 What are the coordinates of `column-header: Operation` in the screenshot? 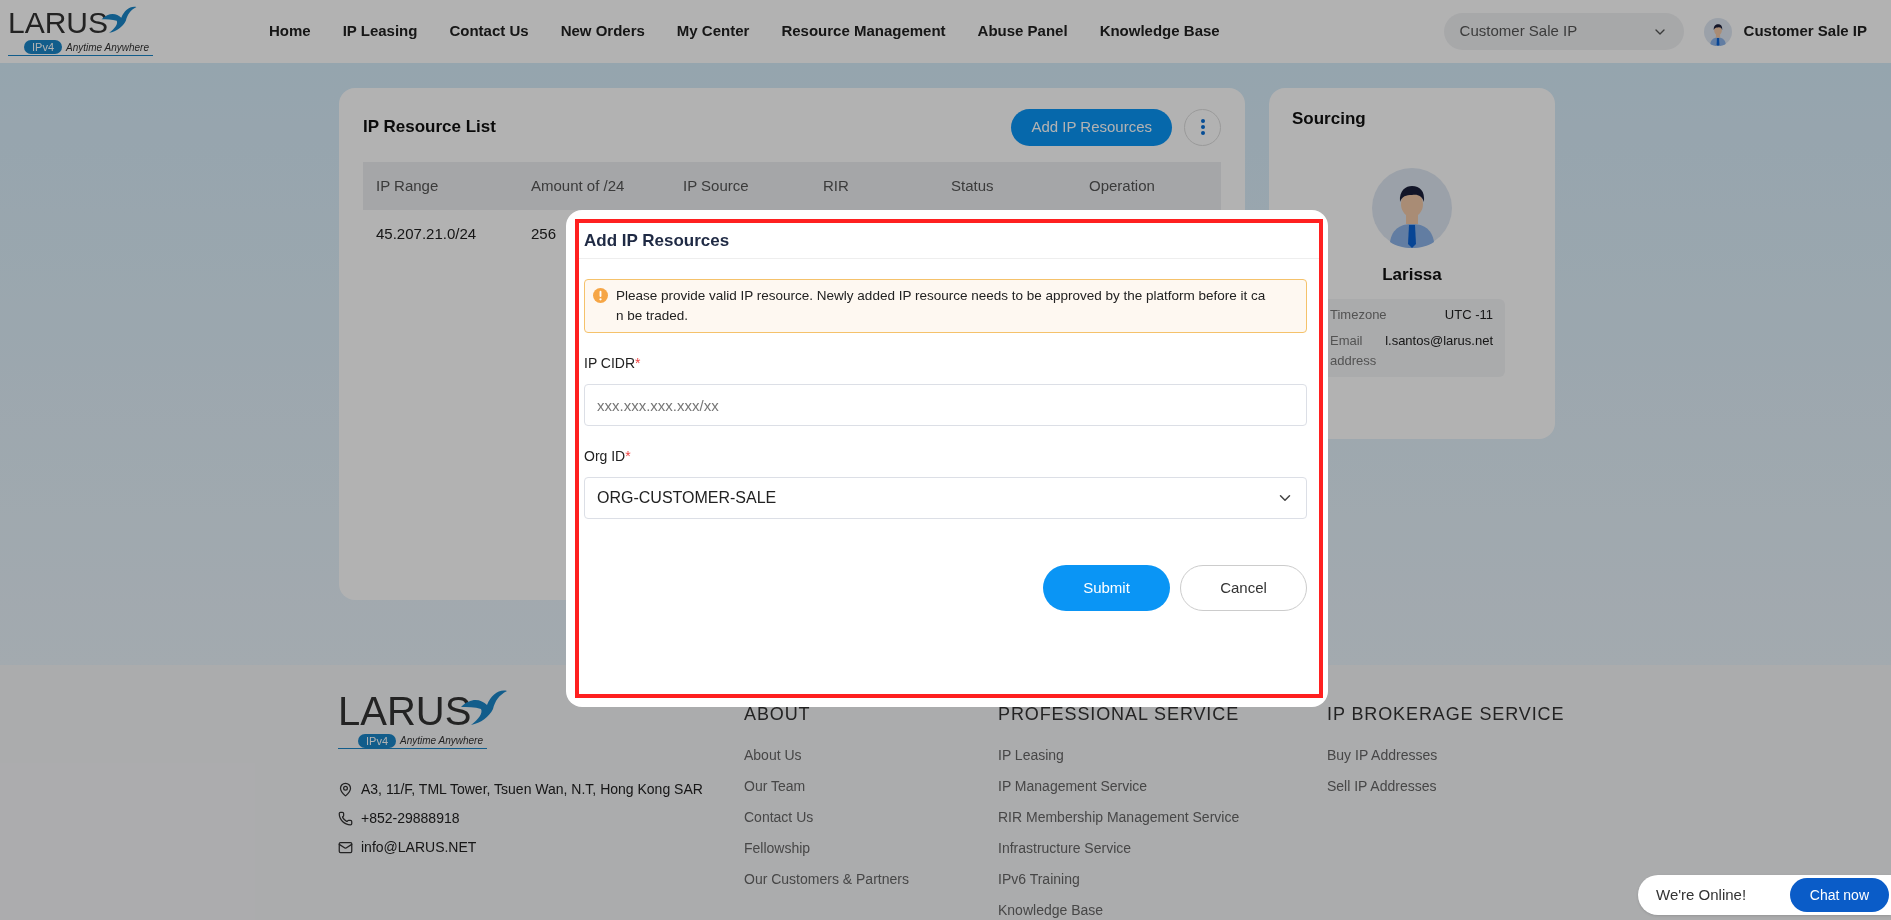 It's located at (1122, 185).